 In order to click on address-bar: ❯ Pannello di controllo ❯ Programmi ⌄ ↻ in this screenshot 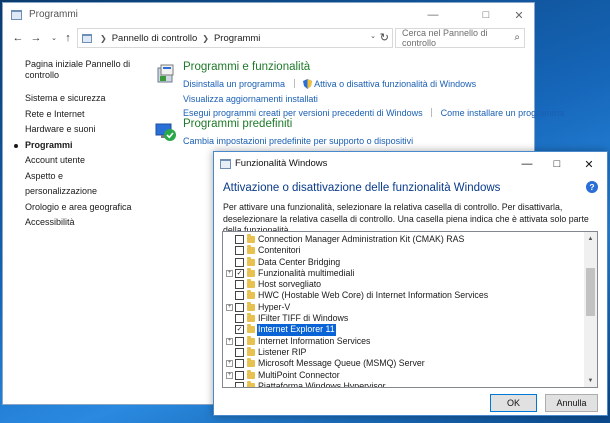, I will do `click(235, 38)`.